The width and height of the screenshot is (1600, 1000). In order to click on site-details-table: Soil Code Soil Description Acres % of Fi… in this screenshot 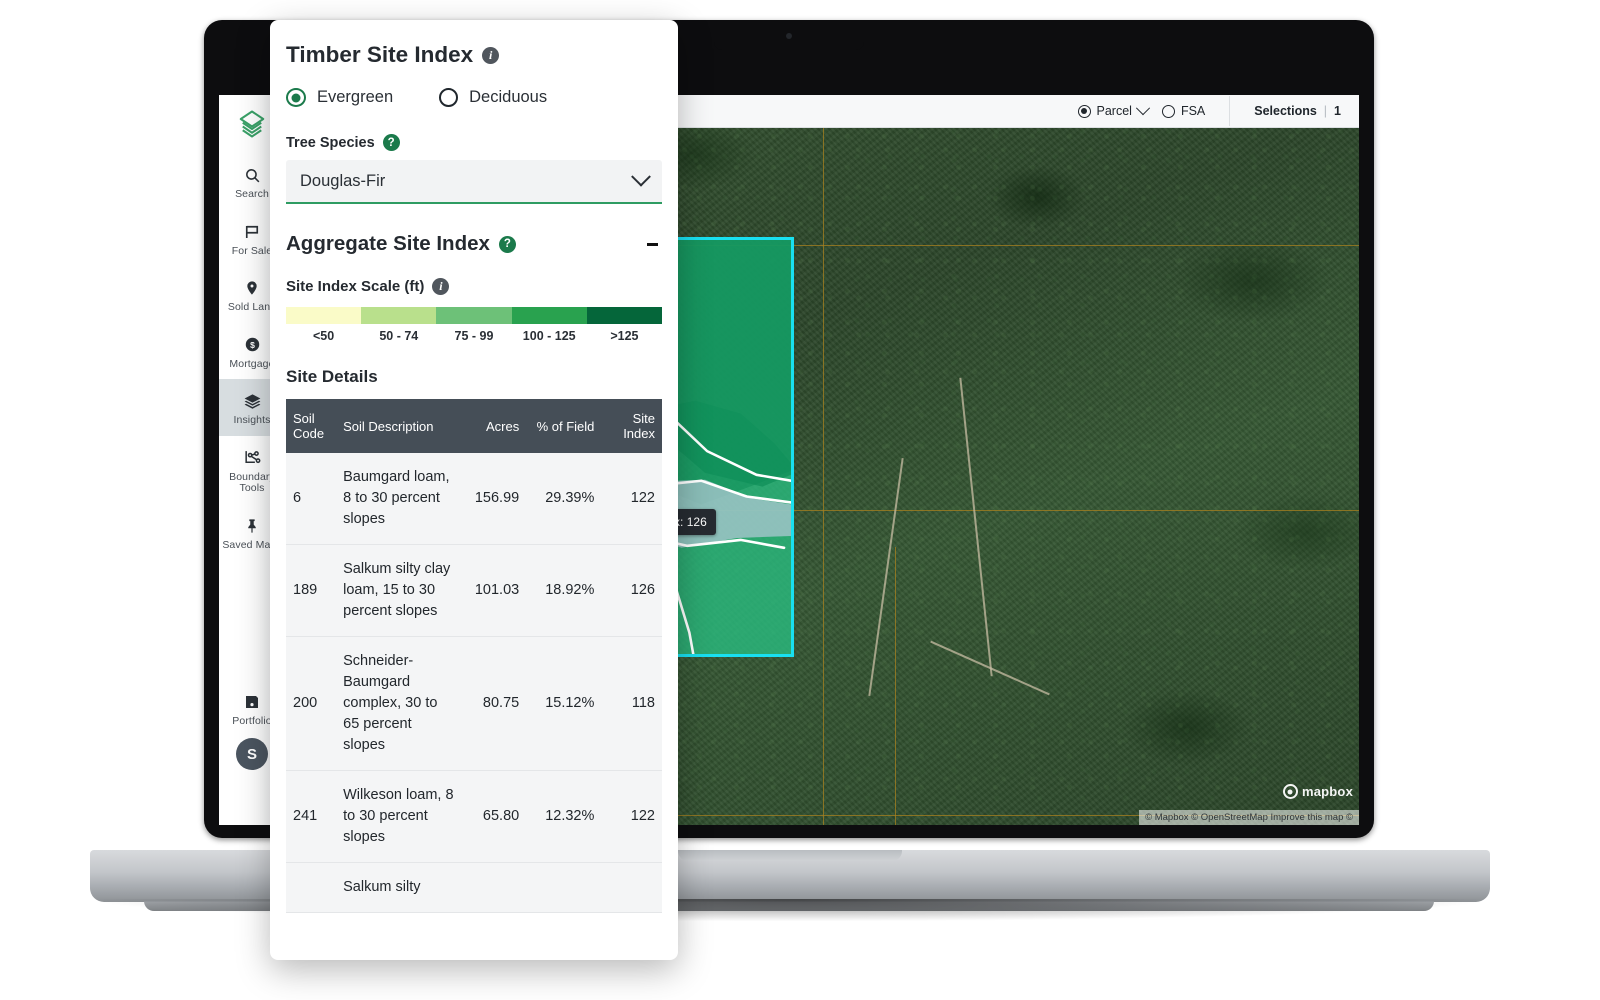, I will do `click(474, 656)`.